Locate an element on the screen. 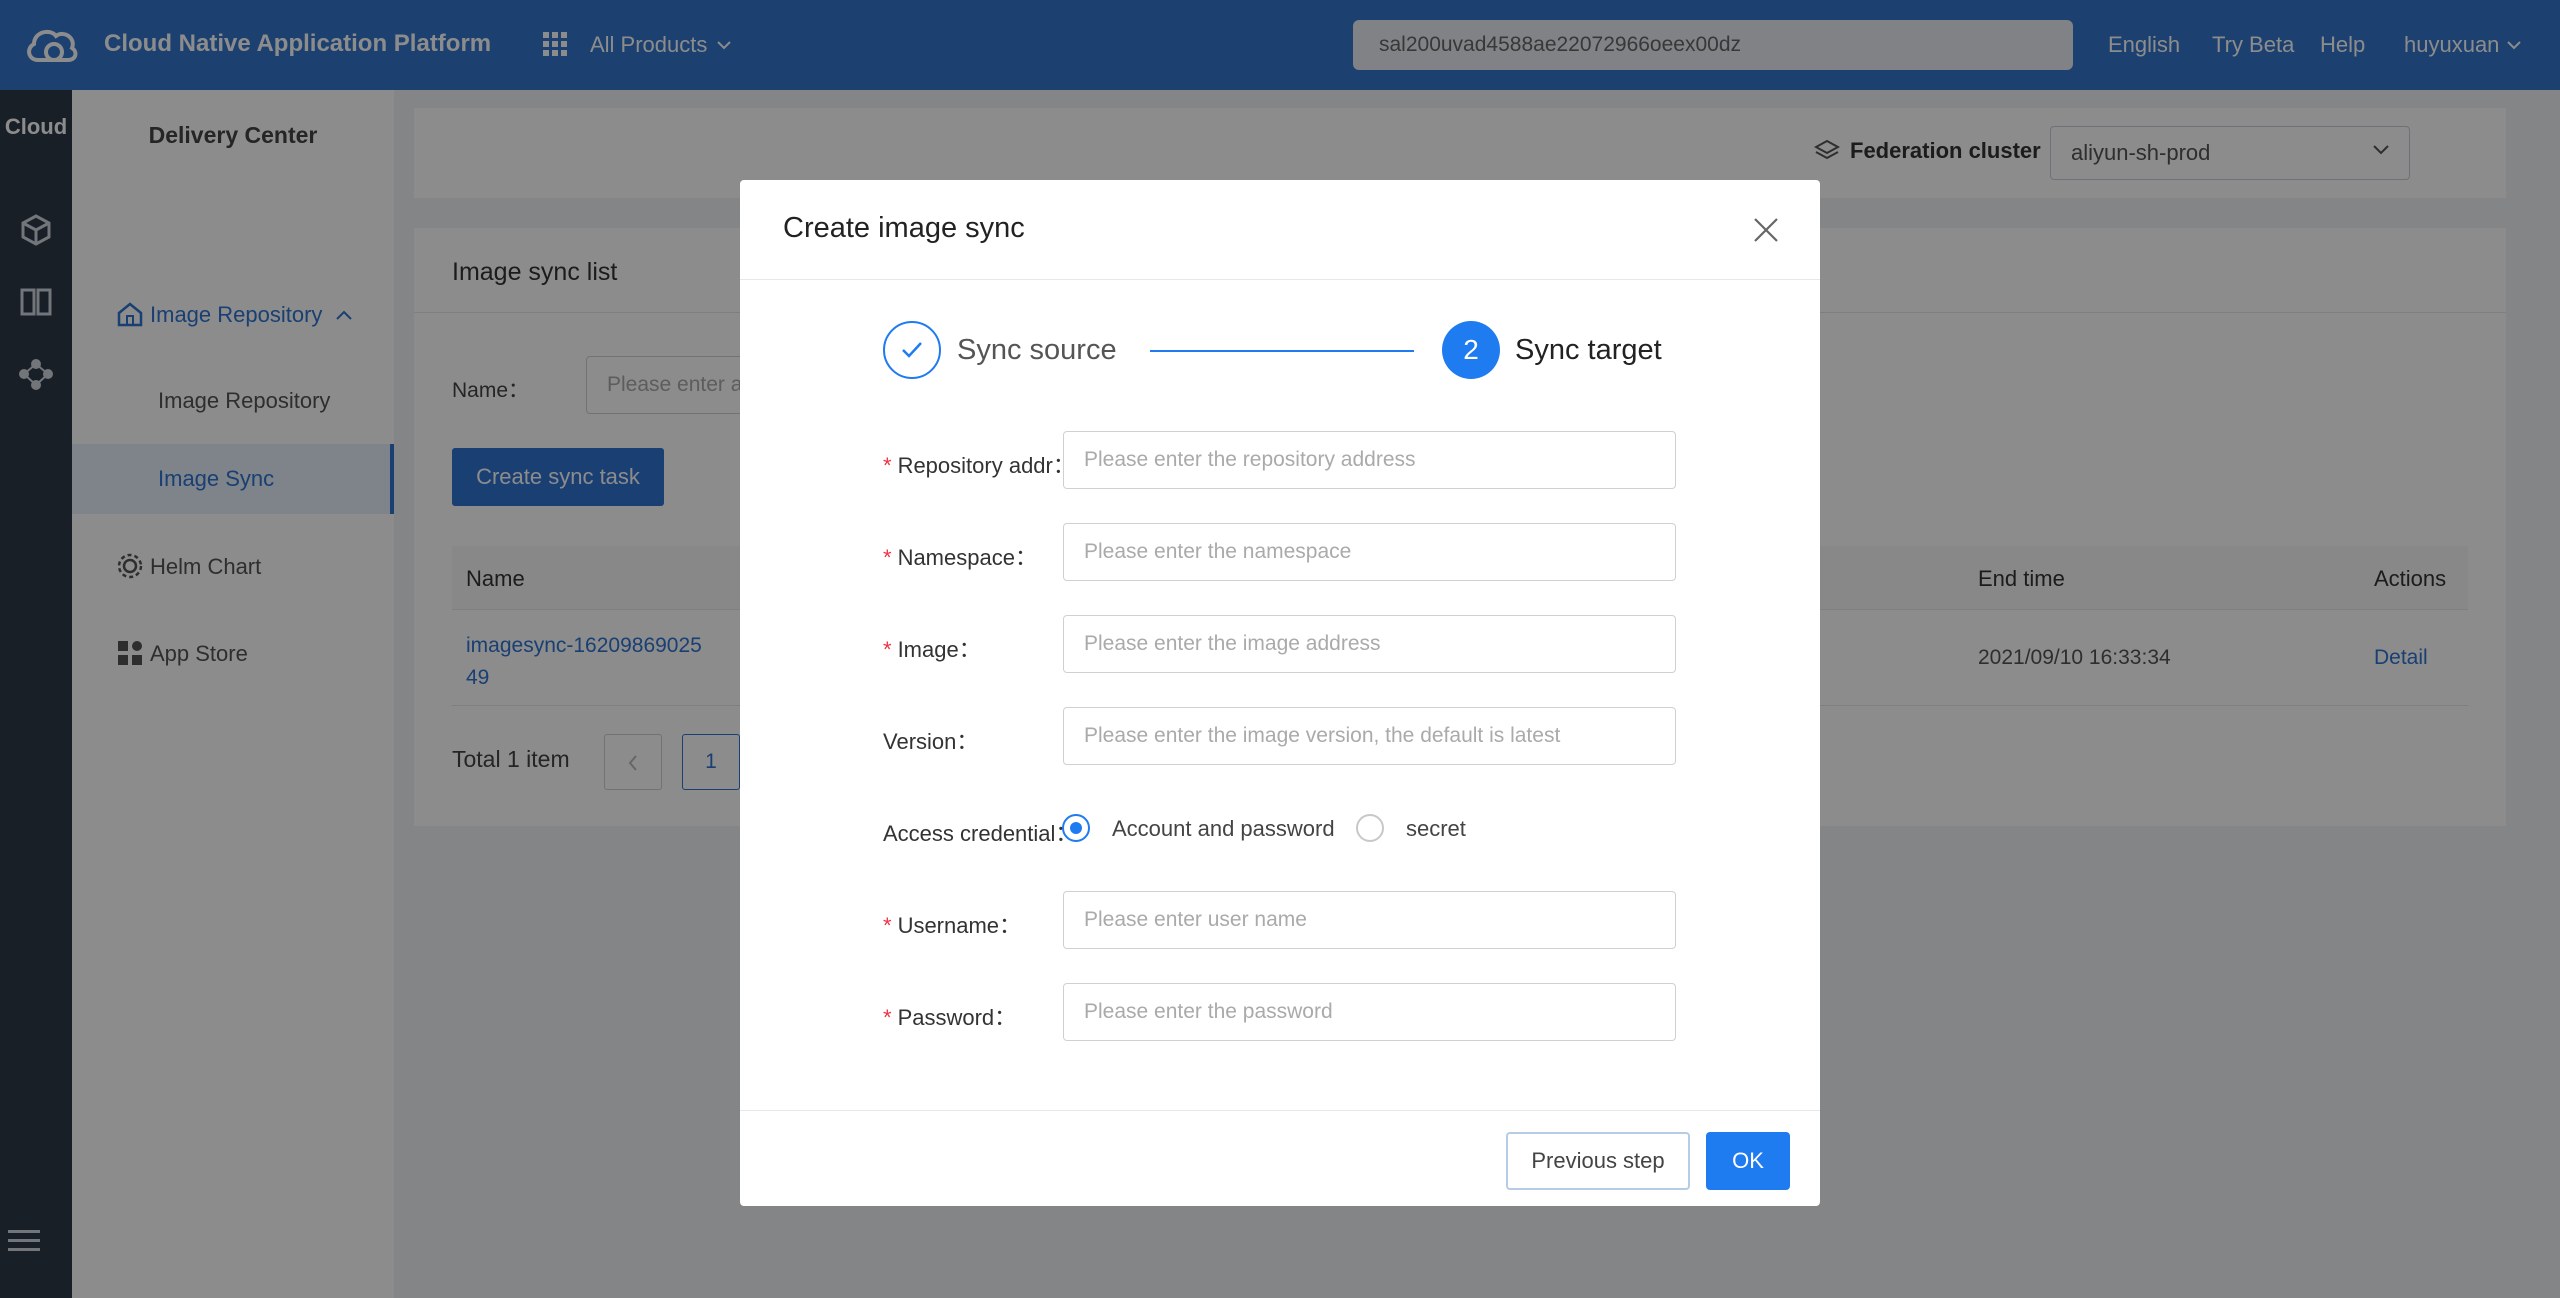 The image size is (2560, 1298). image-label: * Image： is located at coordinates (932, 648).